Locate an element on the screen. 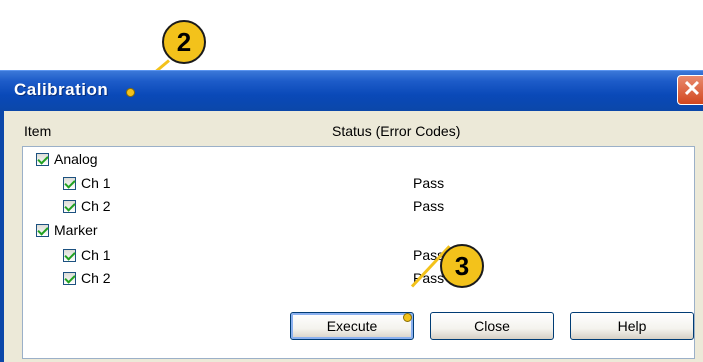  tree-item-marker: Marker is located at coordinates (353, 233).